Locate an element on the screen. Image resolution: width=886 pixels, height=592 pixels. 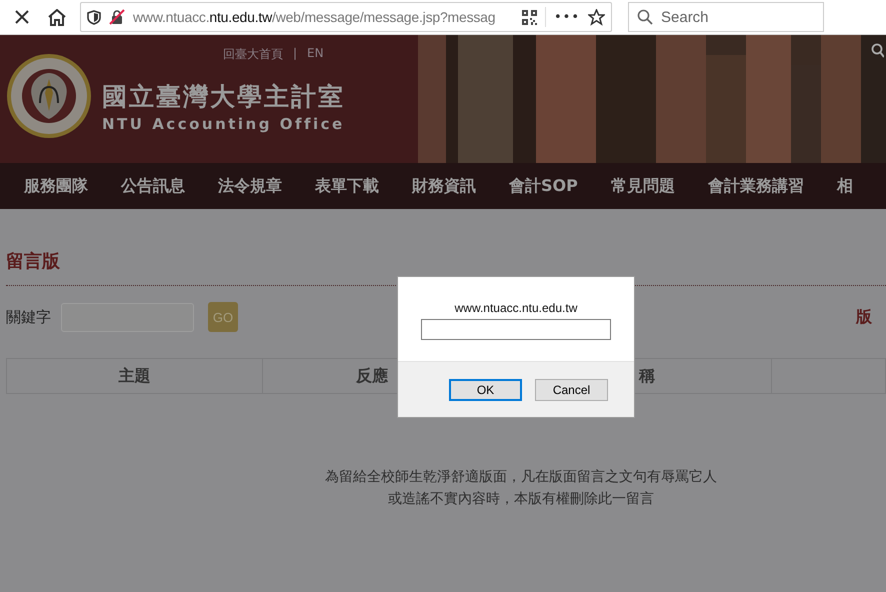
insecure-lock-icon is located at coordinates (117, 17).